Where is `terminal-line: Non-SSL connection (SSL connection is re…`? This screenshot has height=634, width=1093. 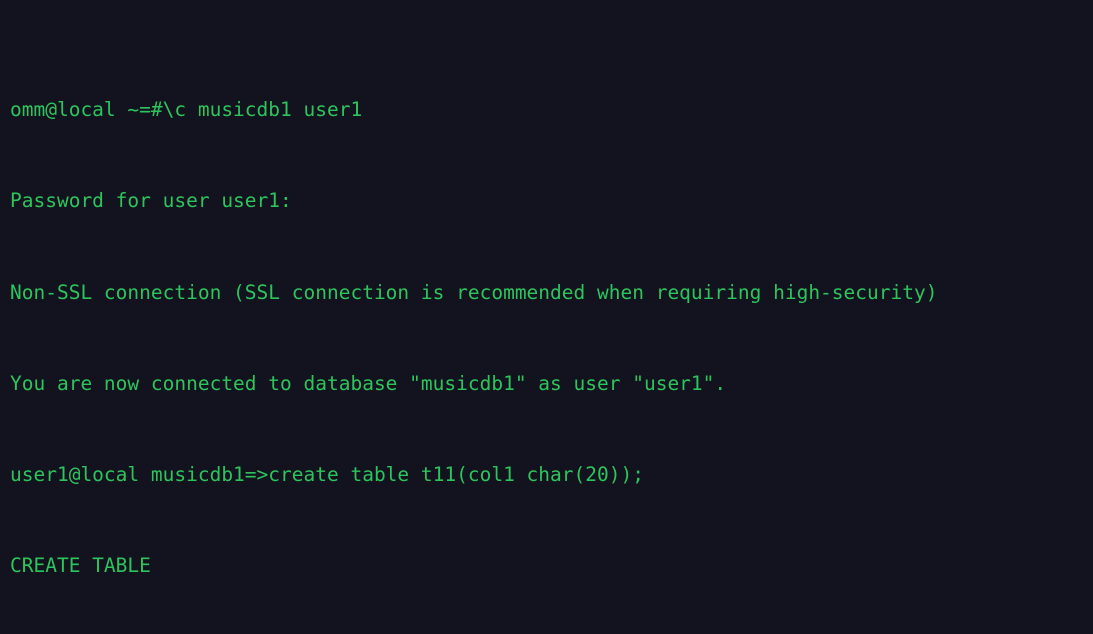
terminal-line: Non-SSL connection (SSL connection is re… is located at coordinates (474, 292).